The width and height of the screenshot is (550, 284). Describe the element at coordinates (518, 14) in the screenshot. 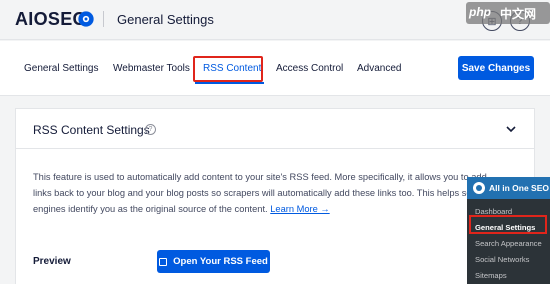

I see `watermark-text: 中文网` at that location.